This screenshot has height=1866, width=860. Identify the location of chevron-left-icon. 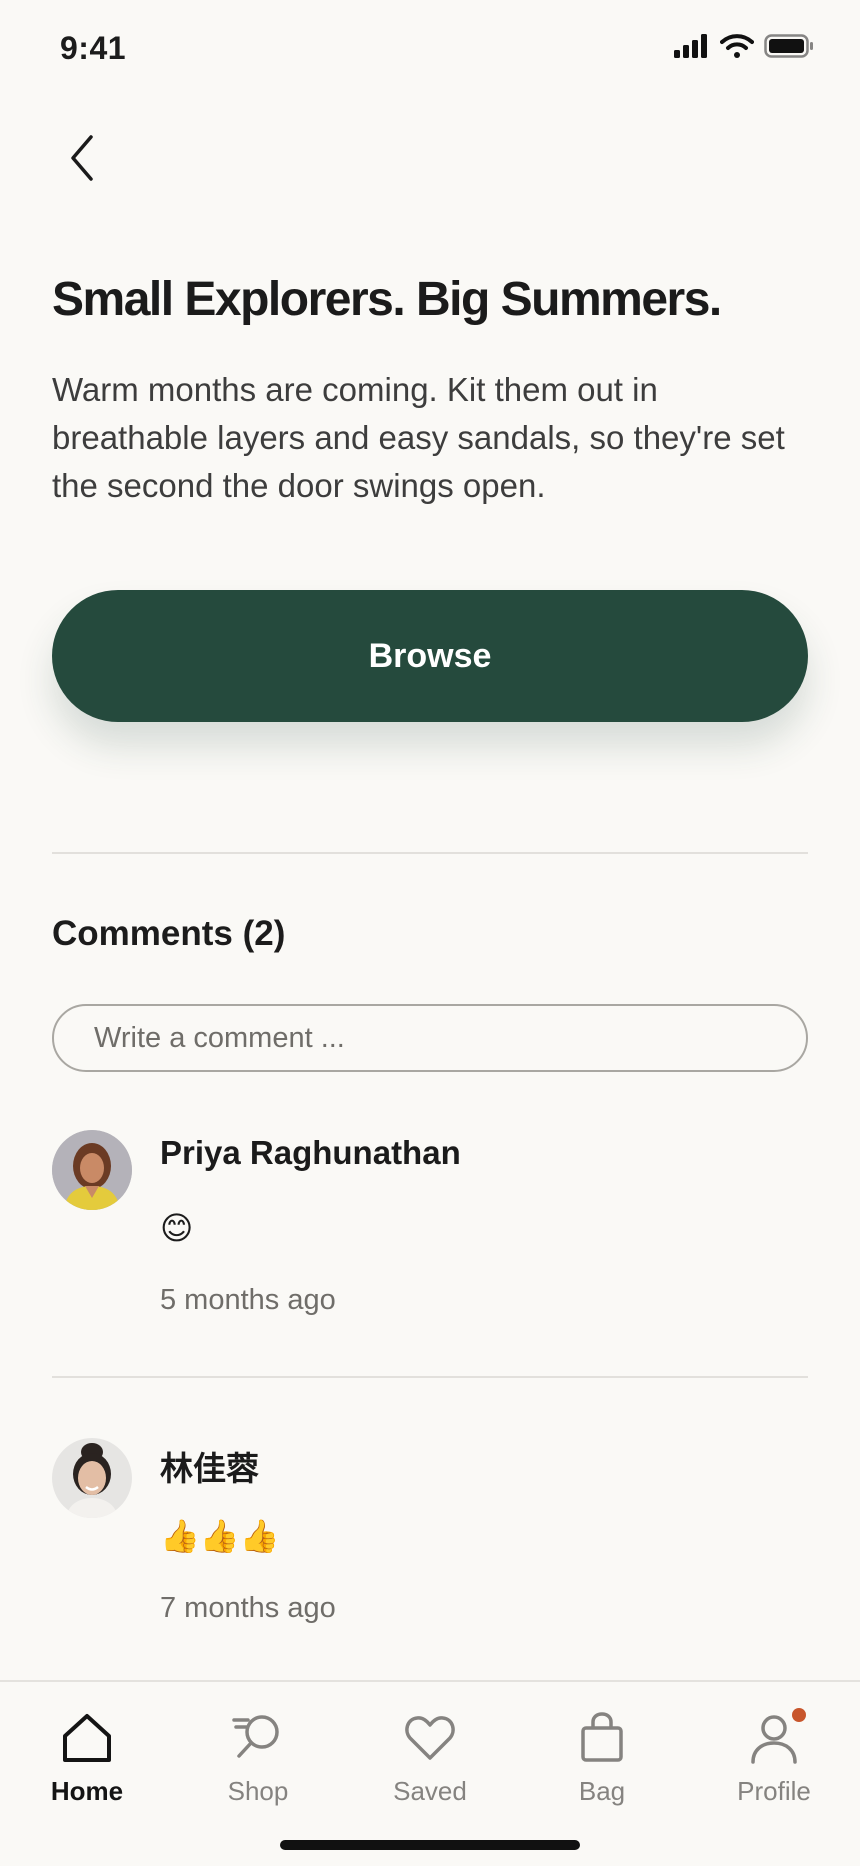
(82, 158).